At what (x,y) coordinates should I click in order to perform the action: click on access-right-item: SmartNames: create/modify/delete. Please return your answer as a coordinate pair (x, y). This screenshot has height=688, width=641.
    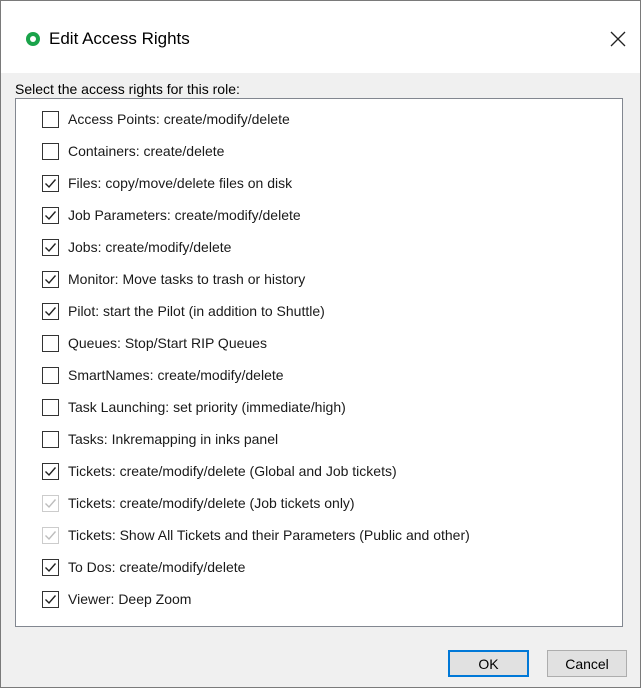
    Looking at the image, I should click on (163, 375).